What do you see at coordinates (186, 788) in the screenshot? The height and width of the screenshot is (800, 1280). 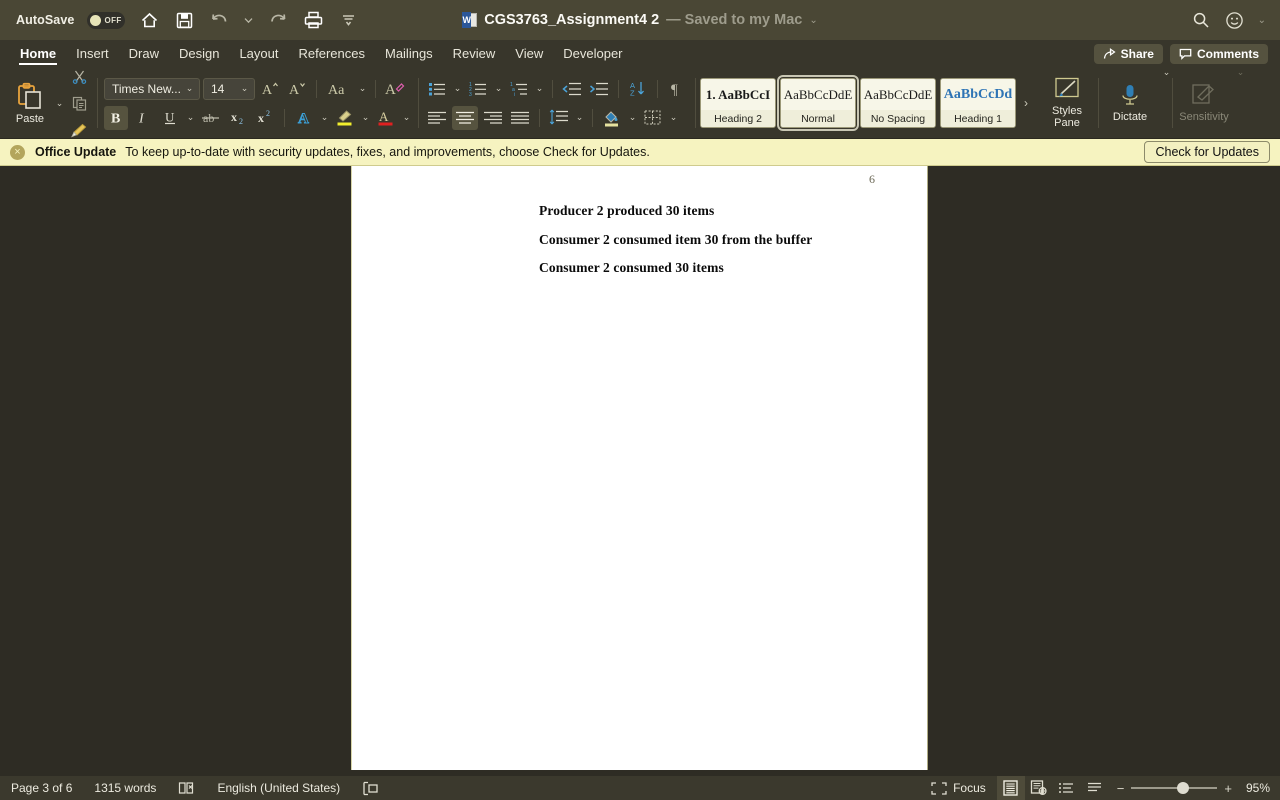 I see `proofing-errors-icon` at bounding box center [186, 788].